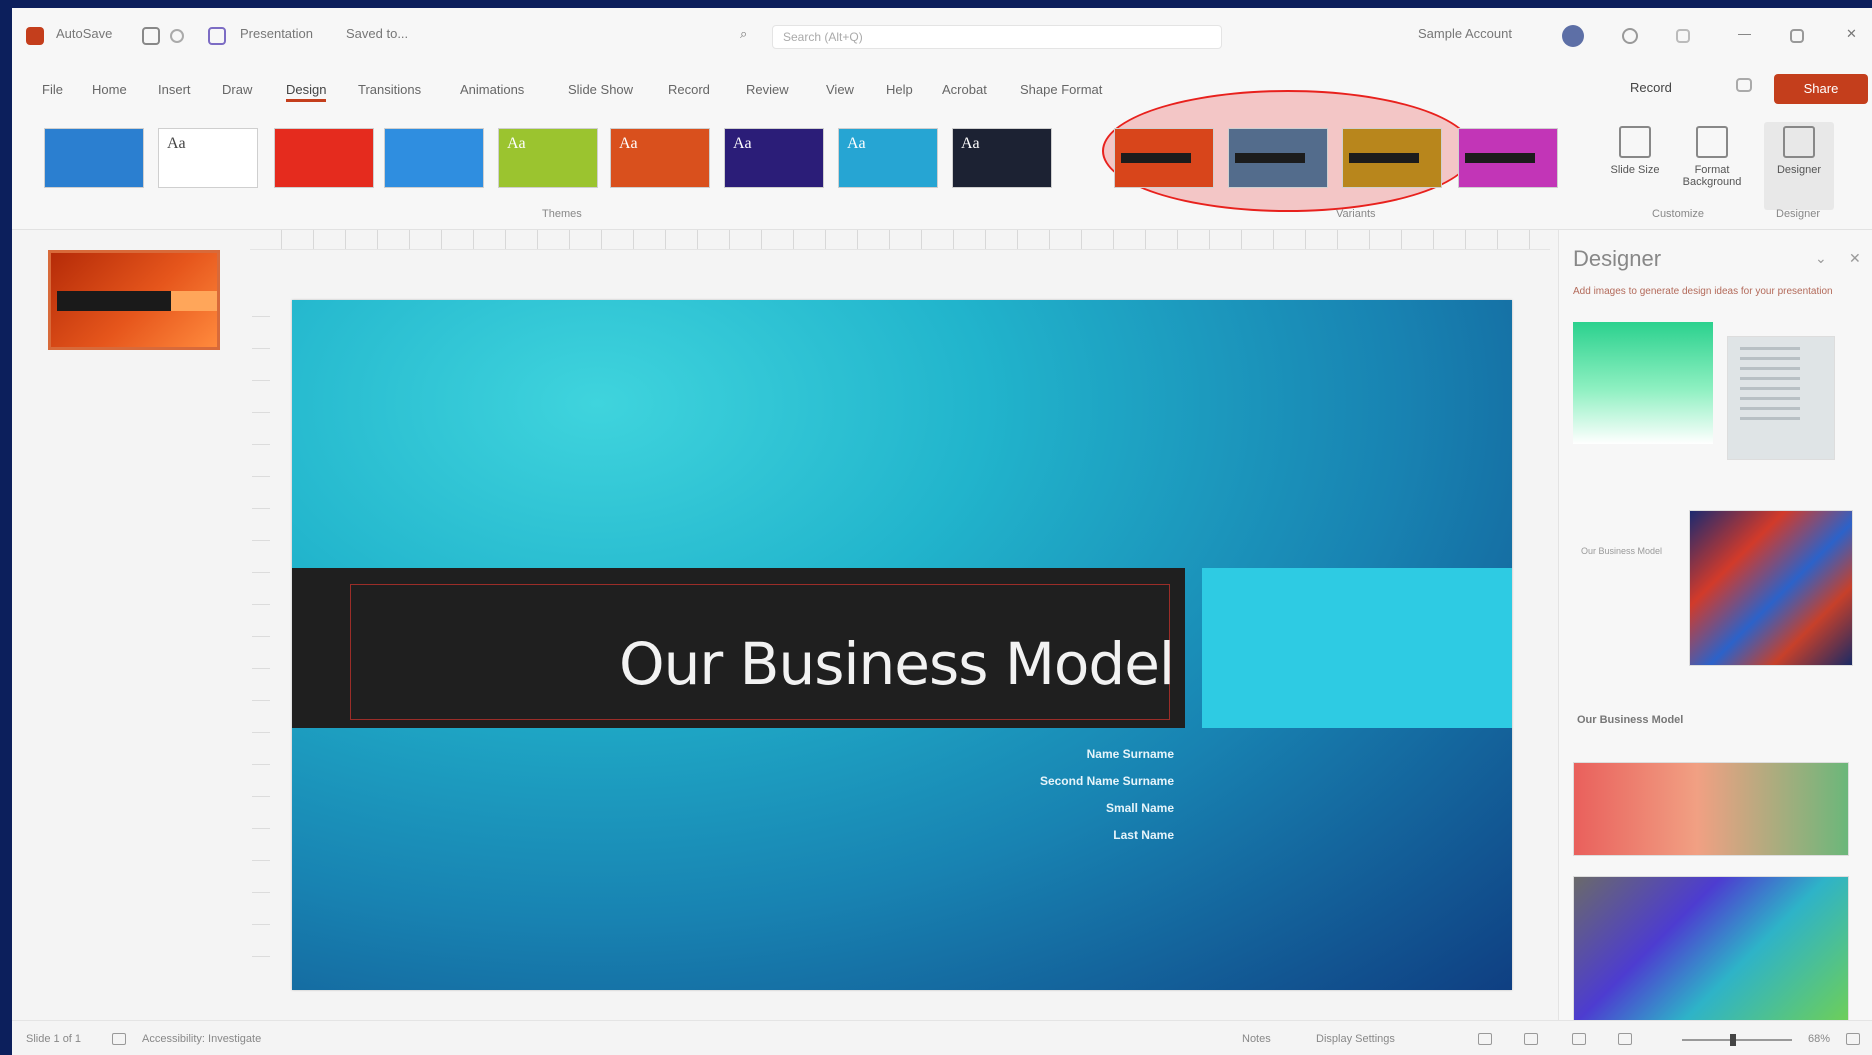 The image size is (1872, 1055). Describe the element at coordinates (94, 158) in the screenshot. I see `theme-office` at that location.